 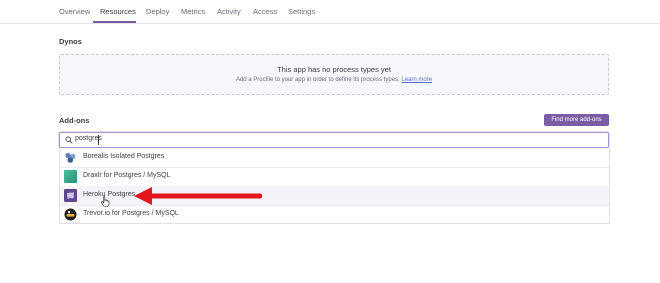 What do you see at coordinates (70, 157) in the screenshot?
I see `borealis-icon` at bounding box center [70, 157].